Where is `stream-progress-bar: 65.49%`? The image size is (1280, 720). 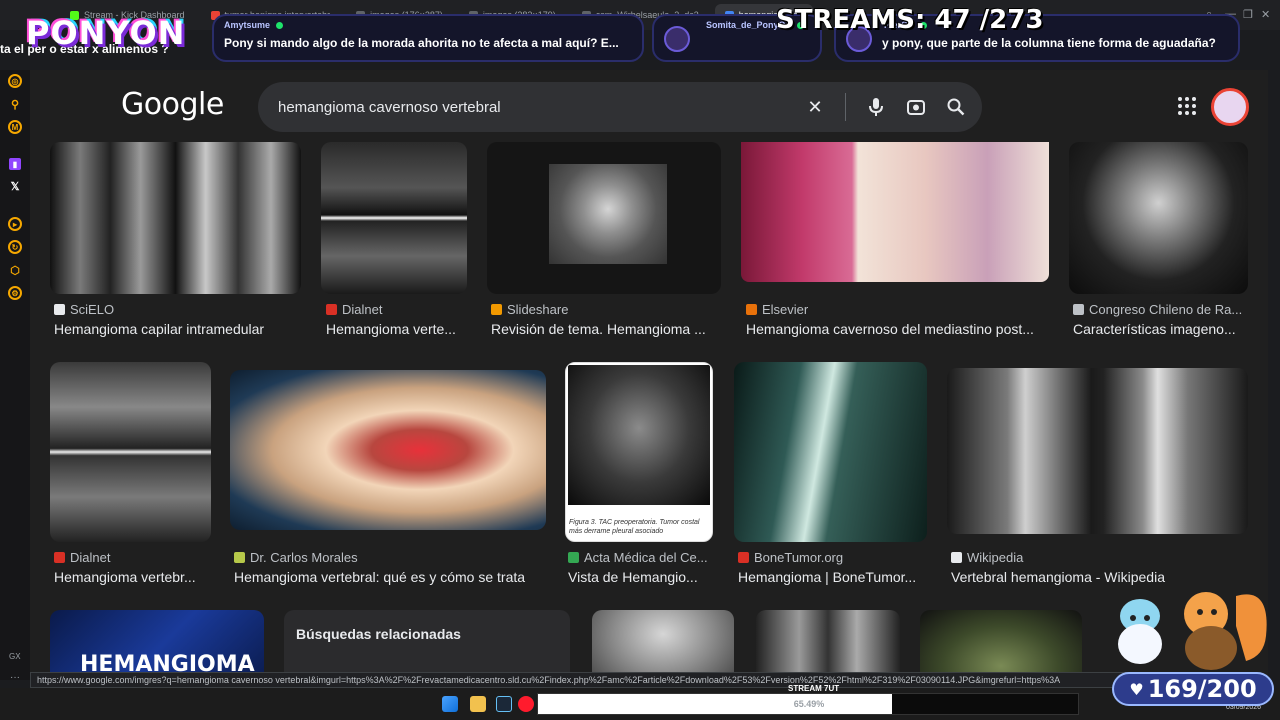
stream-progress-bar: 65.49% is located at coordinates (808, 704).